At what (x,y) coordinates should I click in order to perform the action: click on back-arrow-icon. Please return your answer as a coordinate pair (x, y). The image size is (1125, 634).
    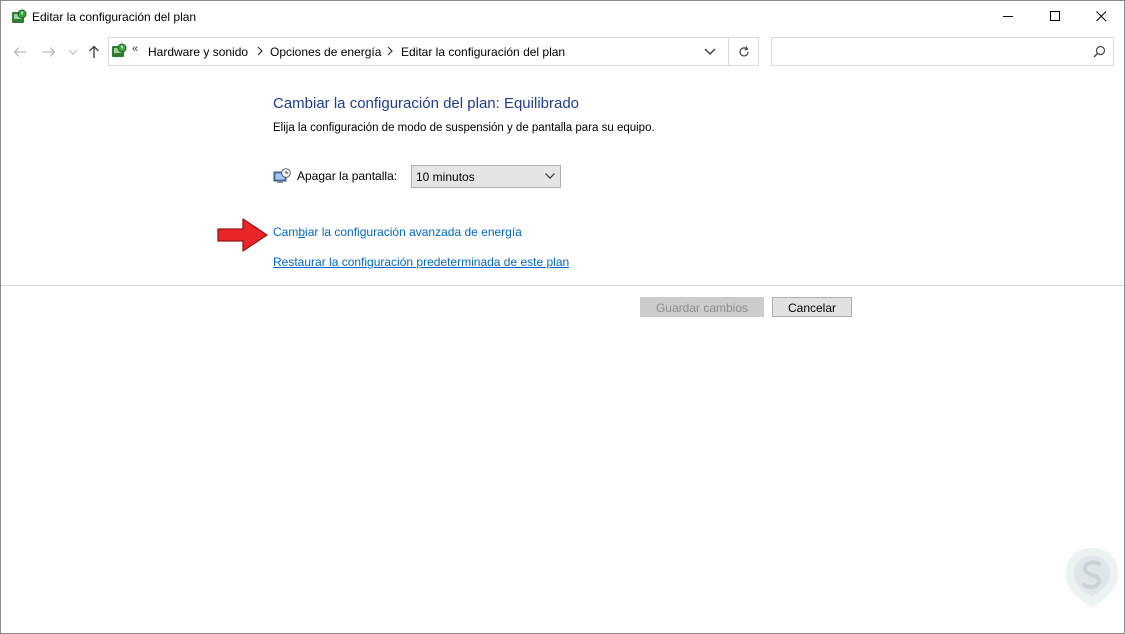
    Looking at the image, I should click on (19, 52).